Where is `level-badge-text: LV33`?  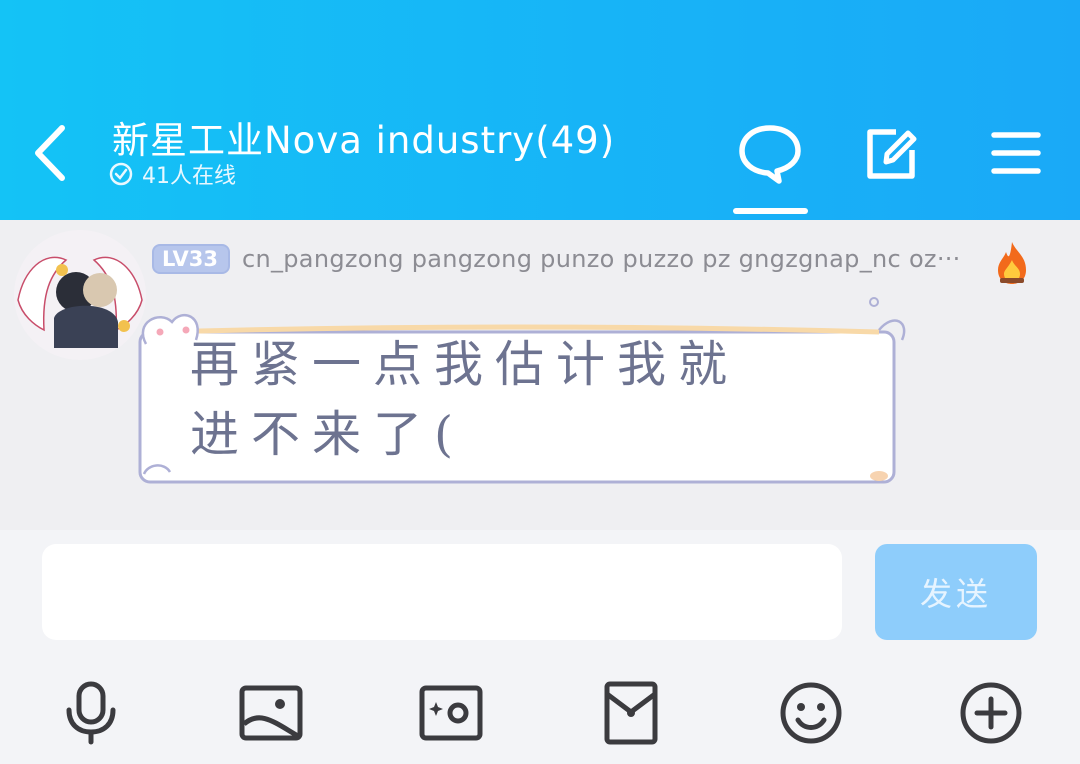 level-badge-text: LV33 is located at coordinates (190, 259).